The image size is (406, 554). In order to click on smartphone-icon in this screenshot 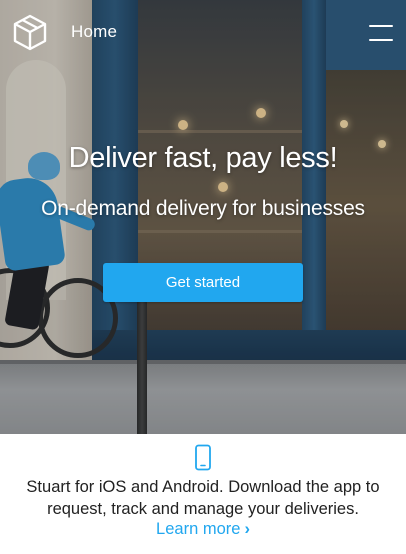, I will do `click(203, 458)`.